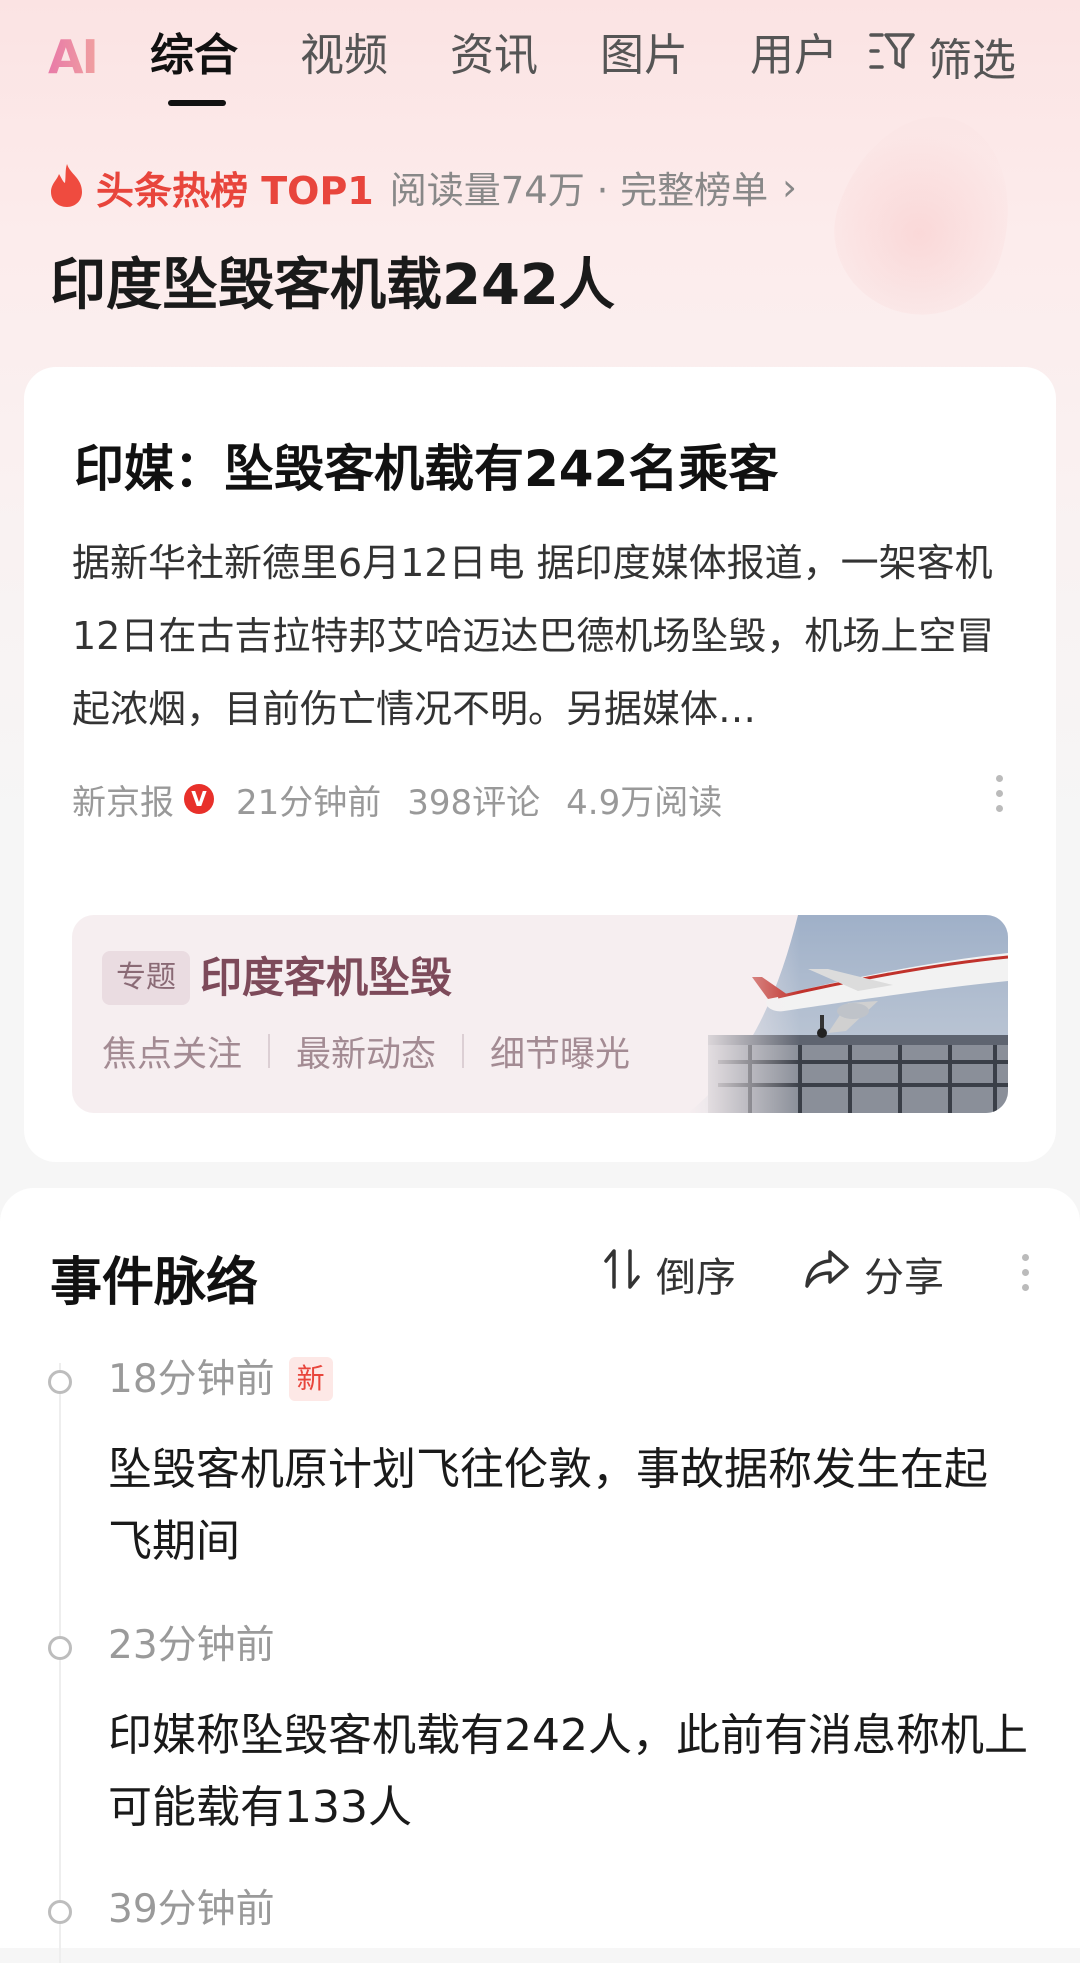 The width and height of the screenshot is (1080, 1963). What do you see at coordinates (344, 56) in the screenshot?
I see `tab-video: 视频` at bounding box center [344, 56].